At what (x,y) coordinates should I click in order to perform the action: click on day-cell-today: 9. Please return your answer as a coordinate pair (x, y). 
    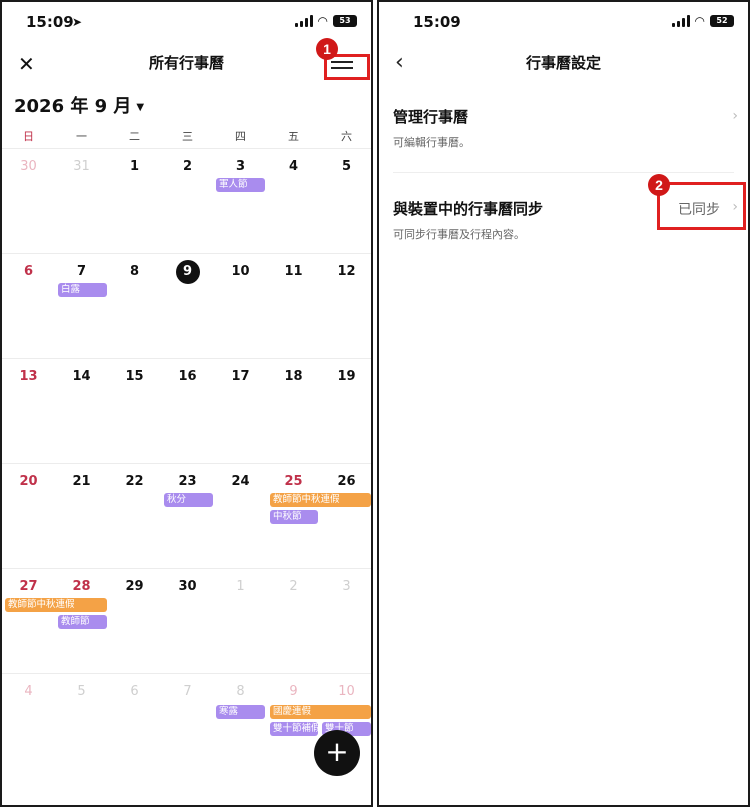
    Looking at the image, I should click on (187, 272).